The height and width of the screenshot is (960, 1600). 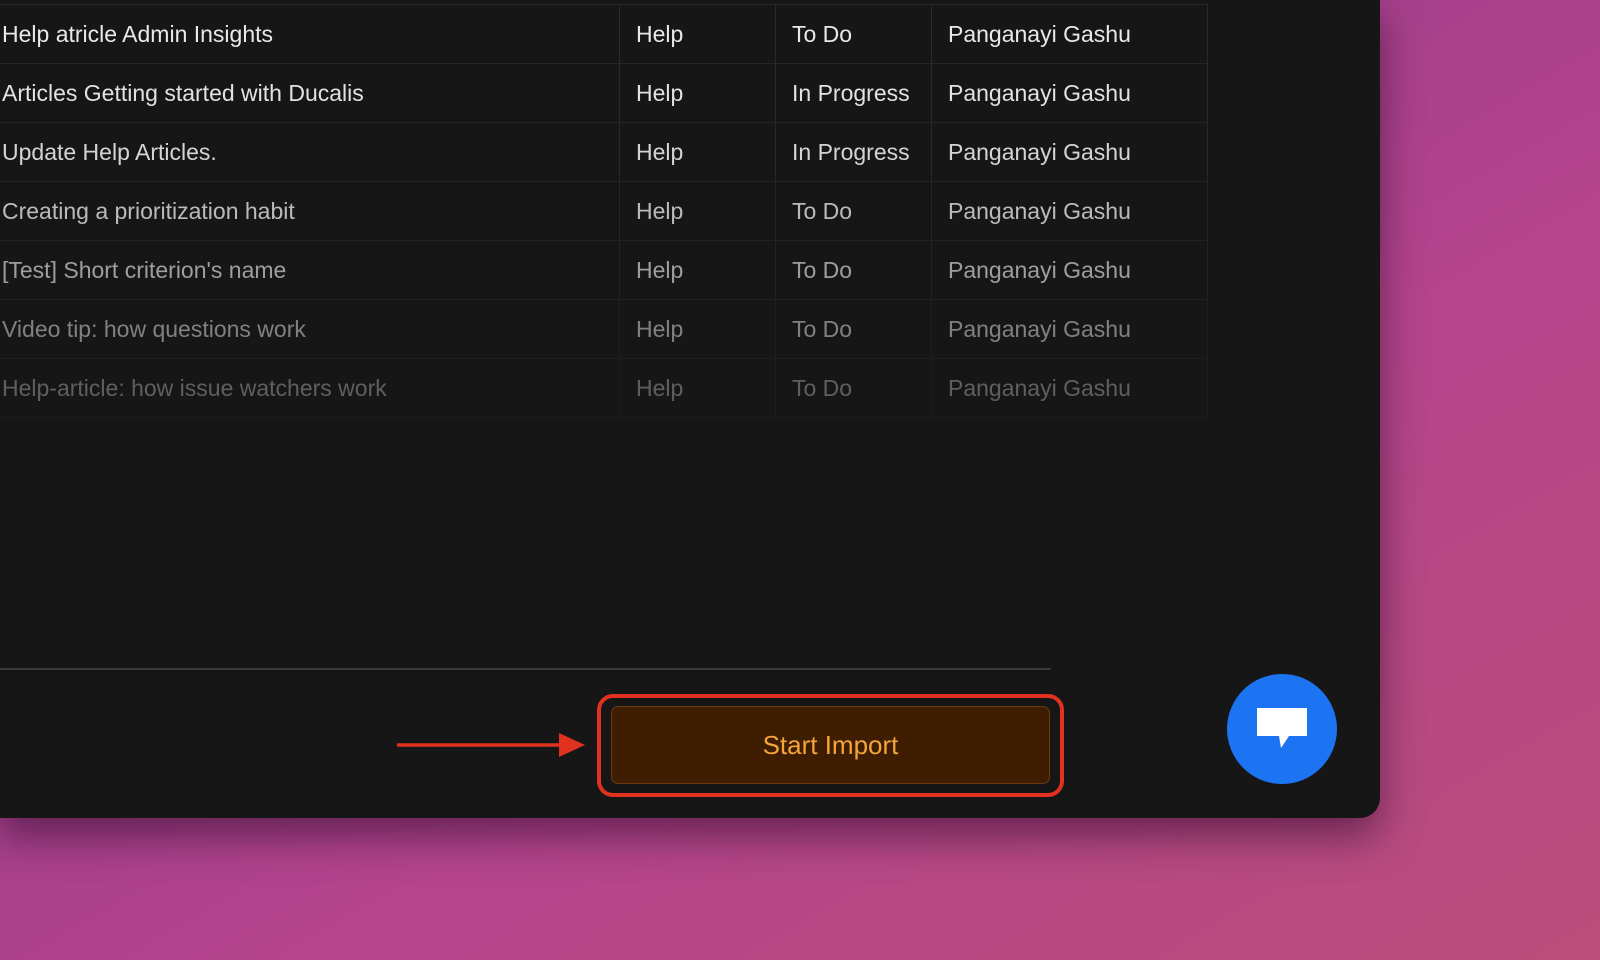 I want to click on chat-button, so click(x=1282, y=729).